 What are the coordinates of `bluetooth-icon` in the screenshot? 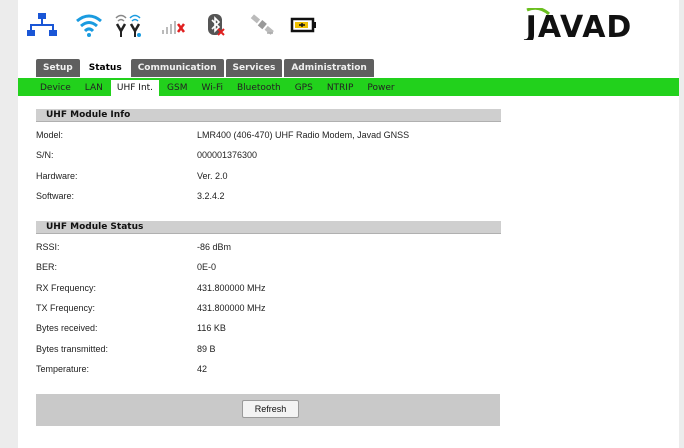 It's located at (216, 25).